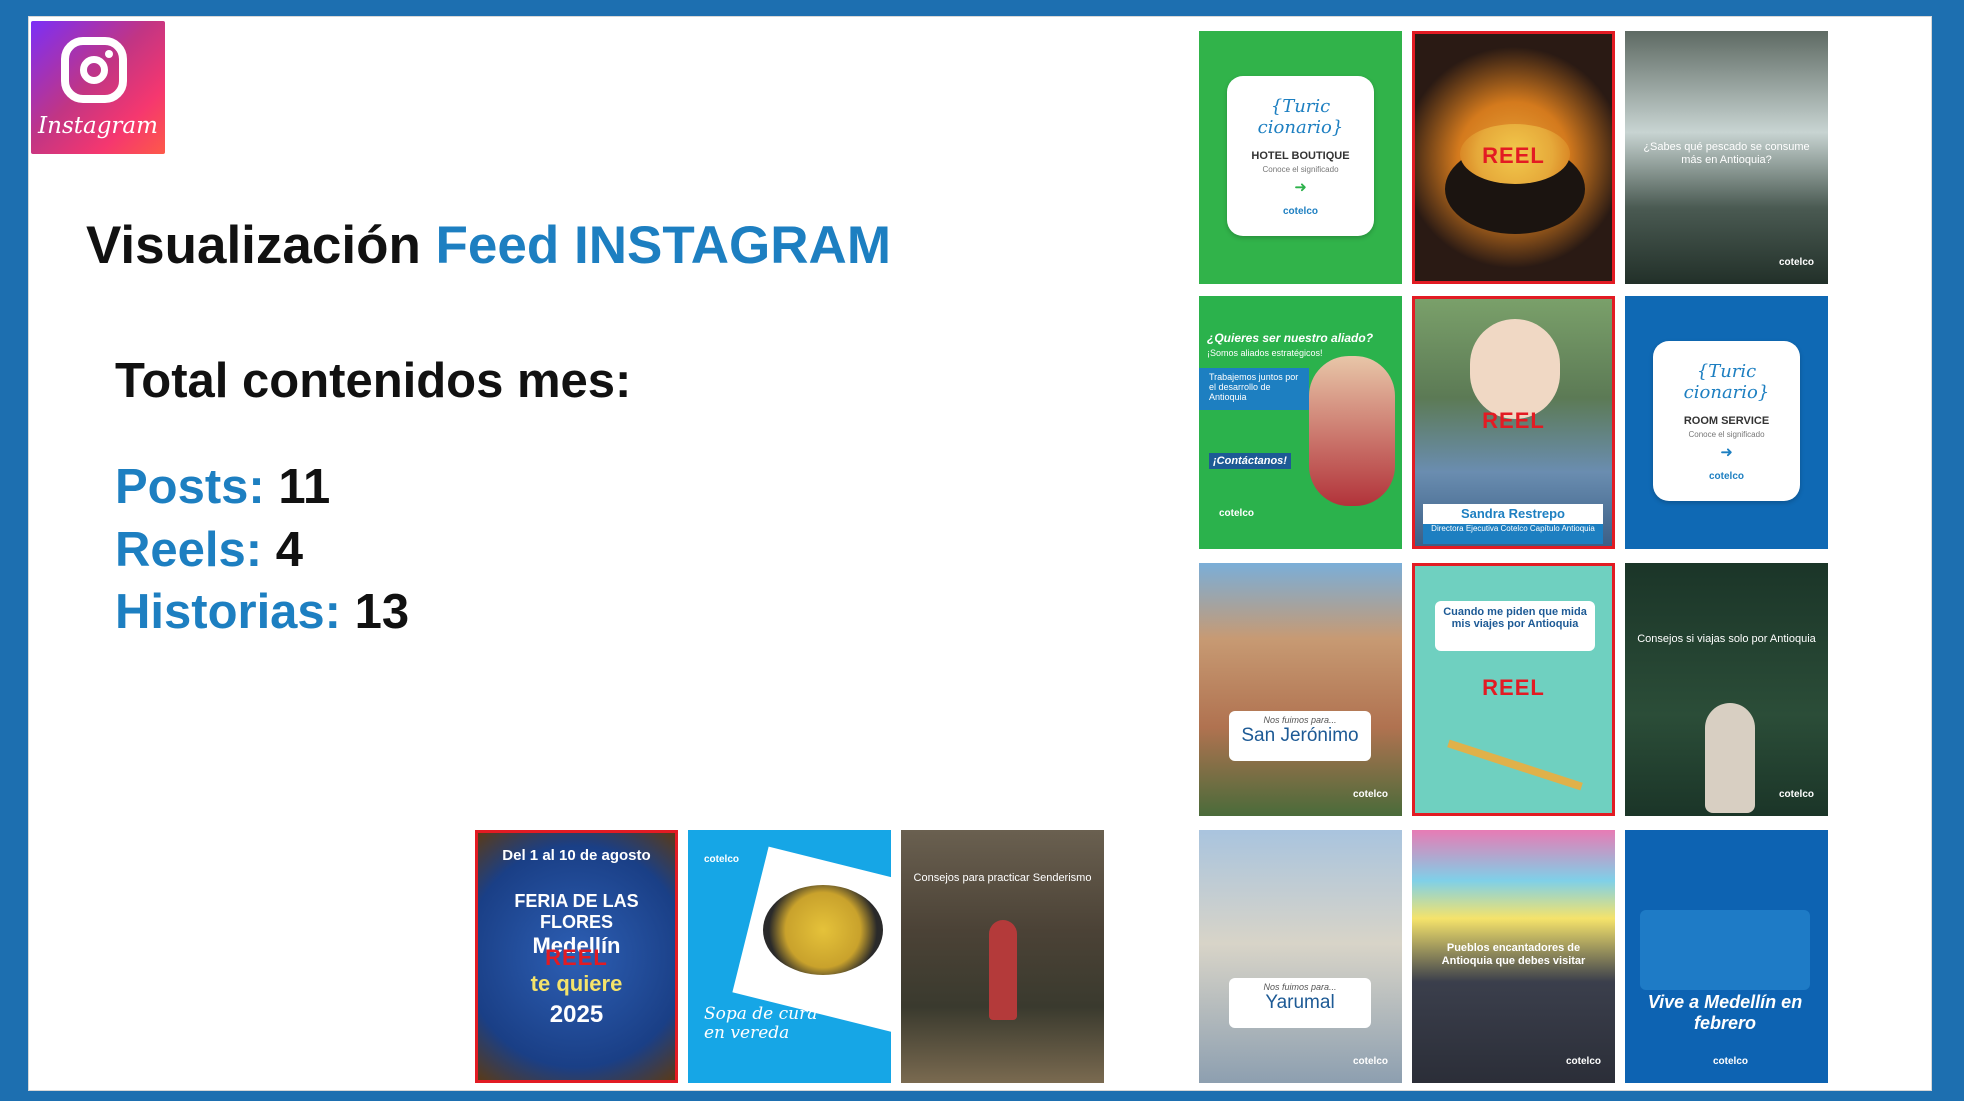 Image resolution: width=1964 pixels, height=1101 pixels. Describe the element at coordinates (823, 930) in the screenshot. I see `soup-bowl` at that location.